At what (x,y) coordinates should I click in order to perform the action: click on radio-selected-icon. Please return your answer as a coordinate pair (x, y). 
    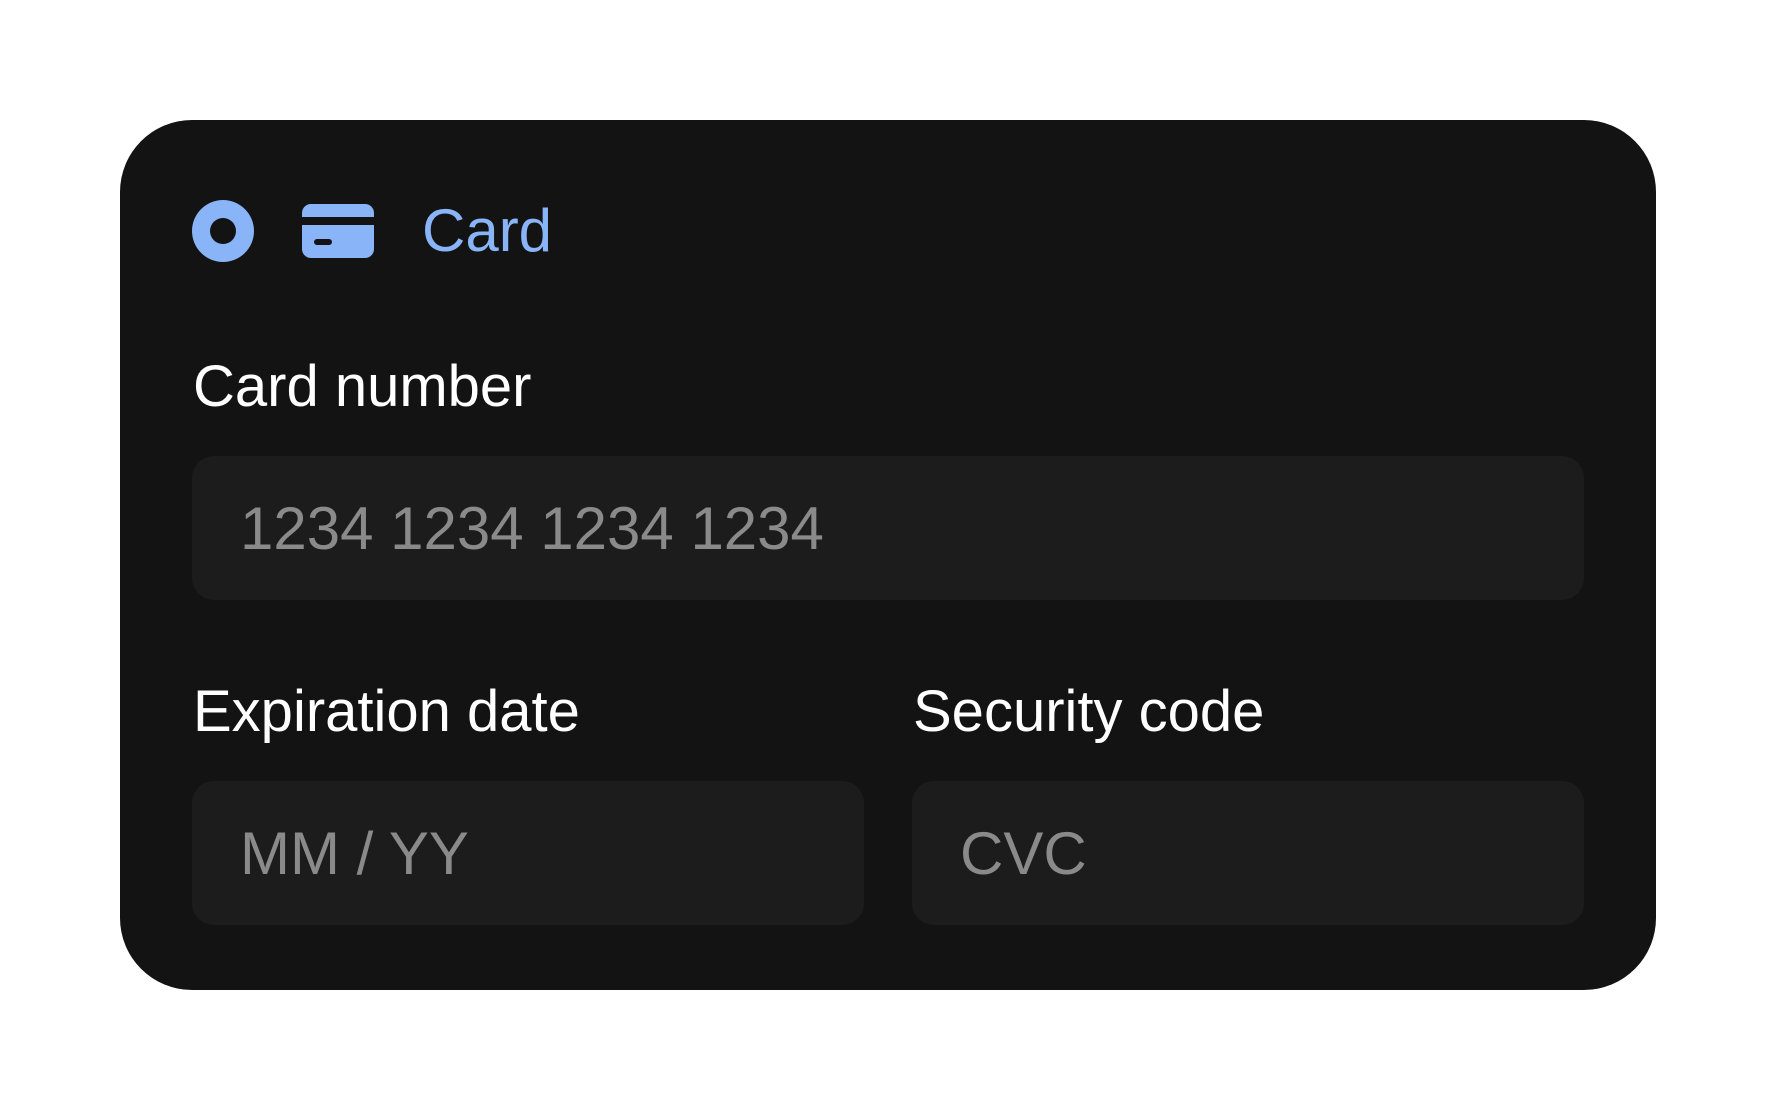
    Looking at the image, I should click on (223, 231).